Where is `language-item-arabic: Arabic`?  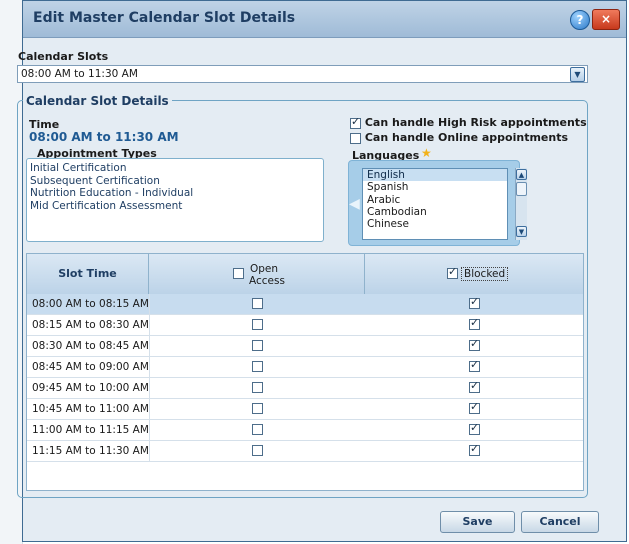
language-item-arabic: Arabic is located at coordinates (435, 200).